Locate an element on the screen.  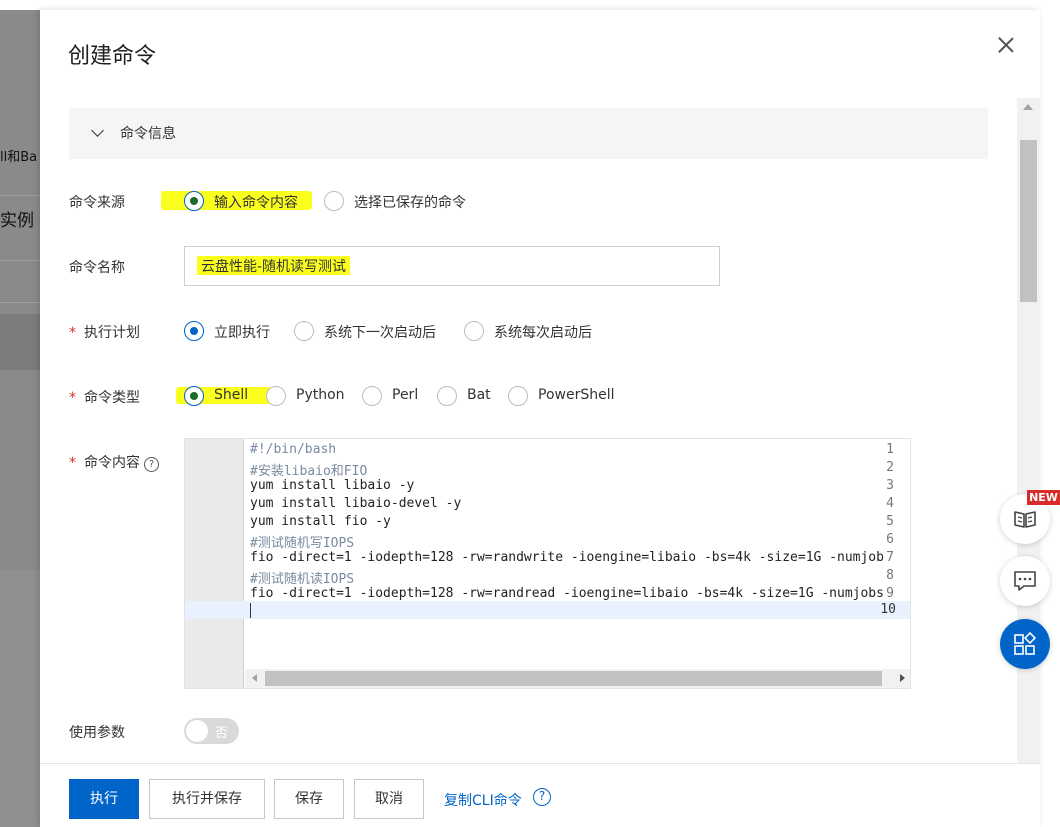
code-line: #测试随机读IOPS is located at coordinates (302, 579).